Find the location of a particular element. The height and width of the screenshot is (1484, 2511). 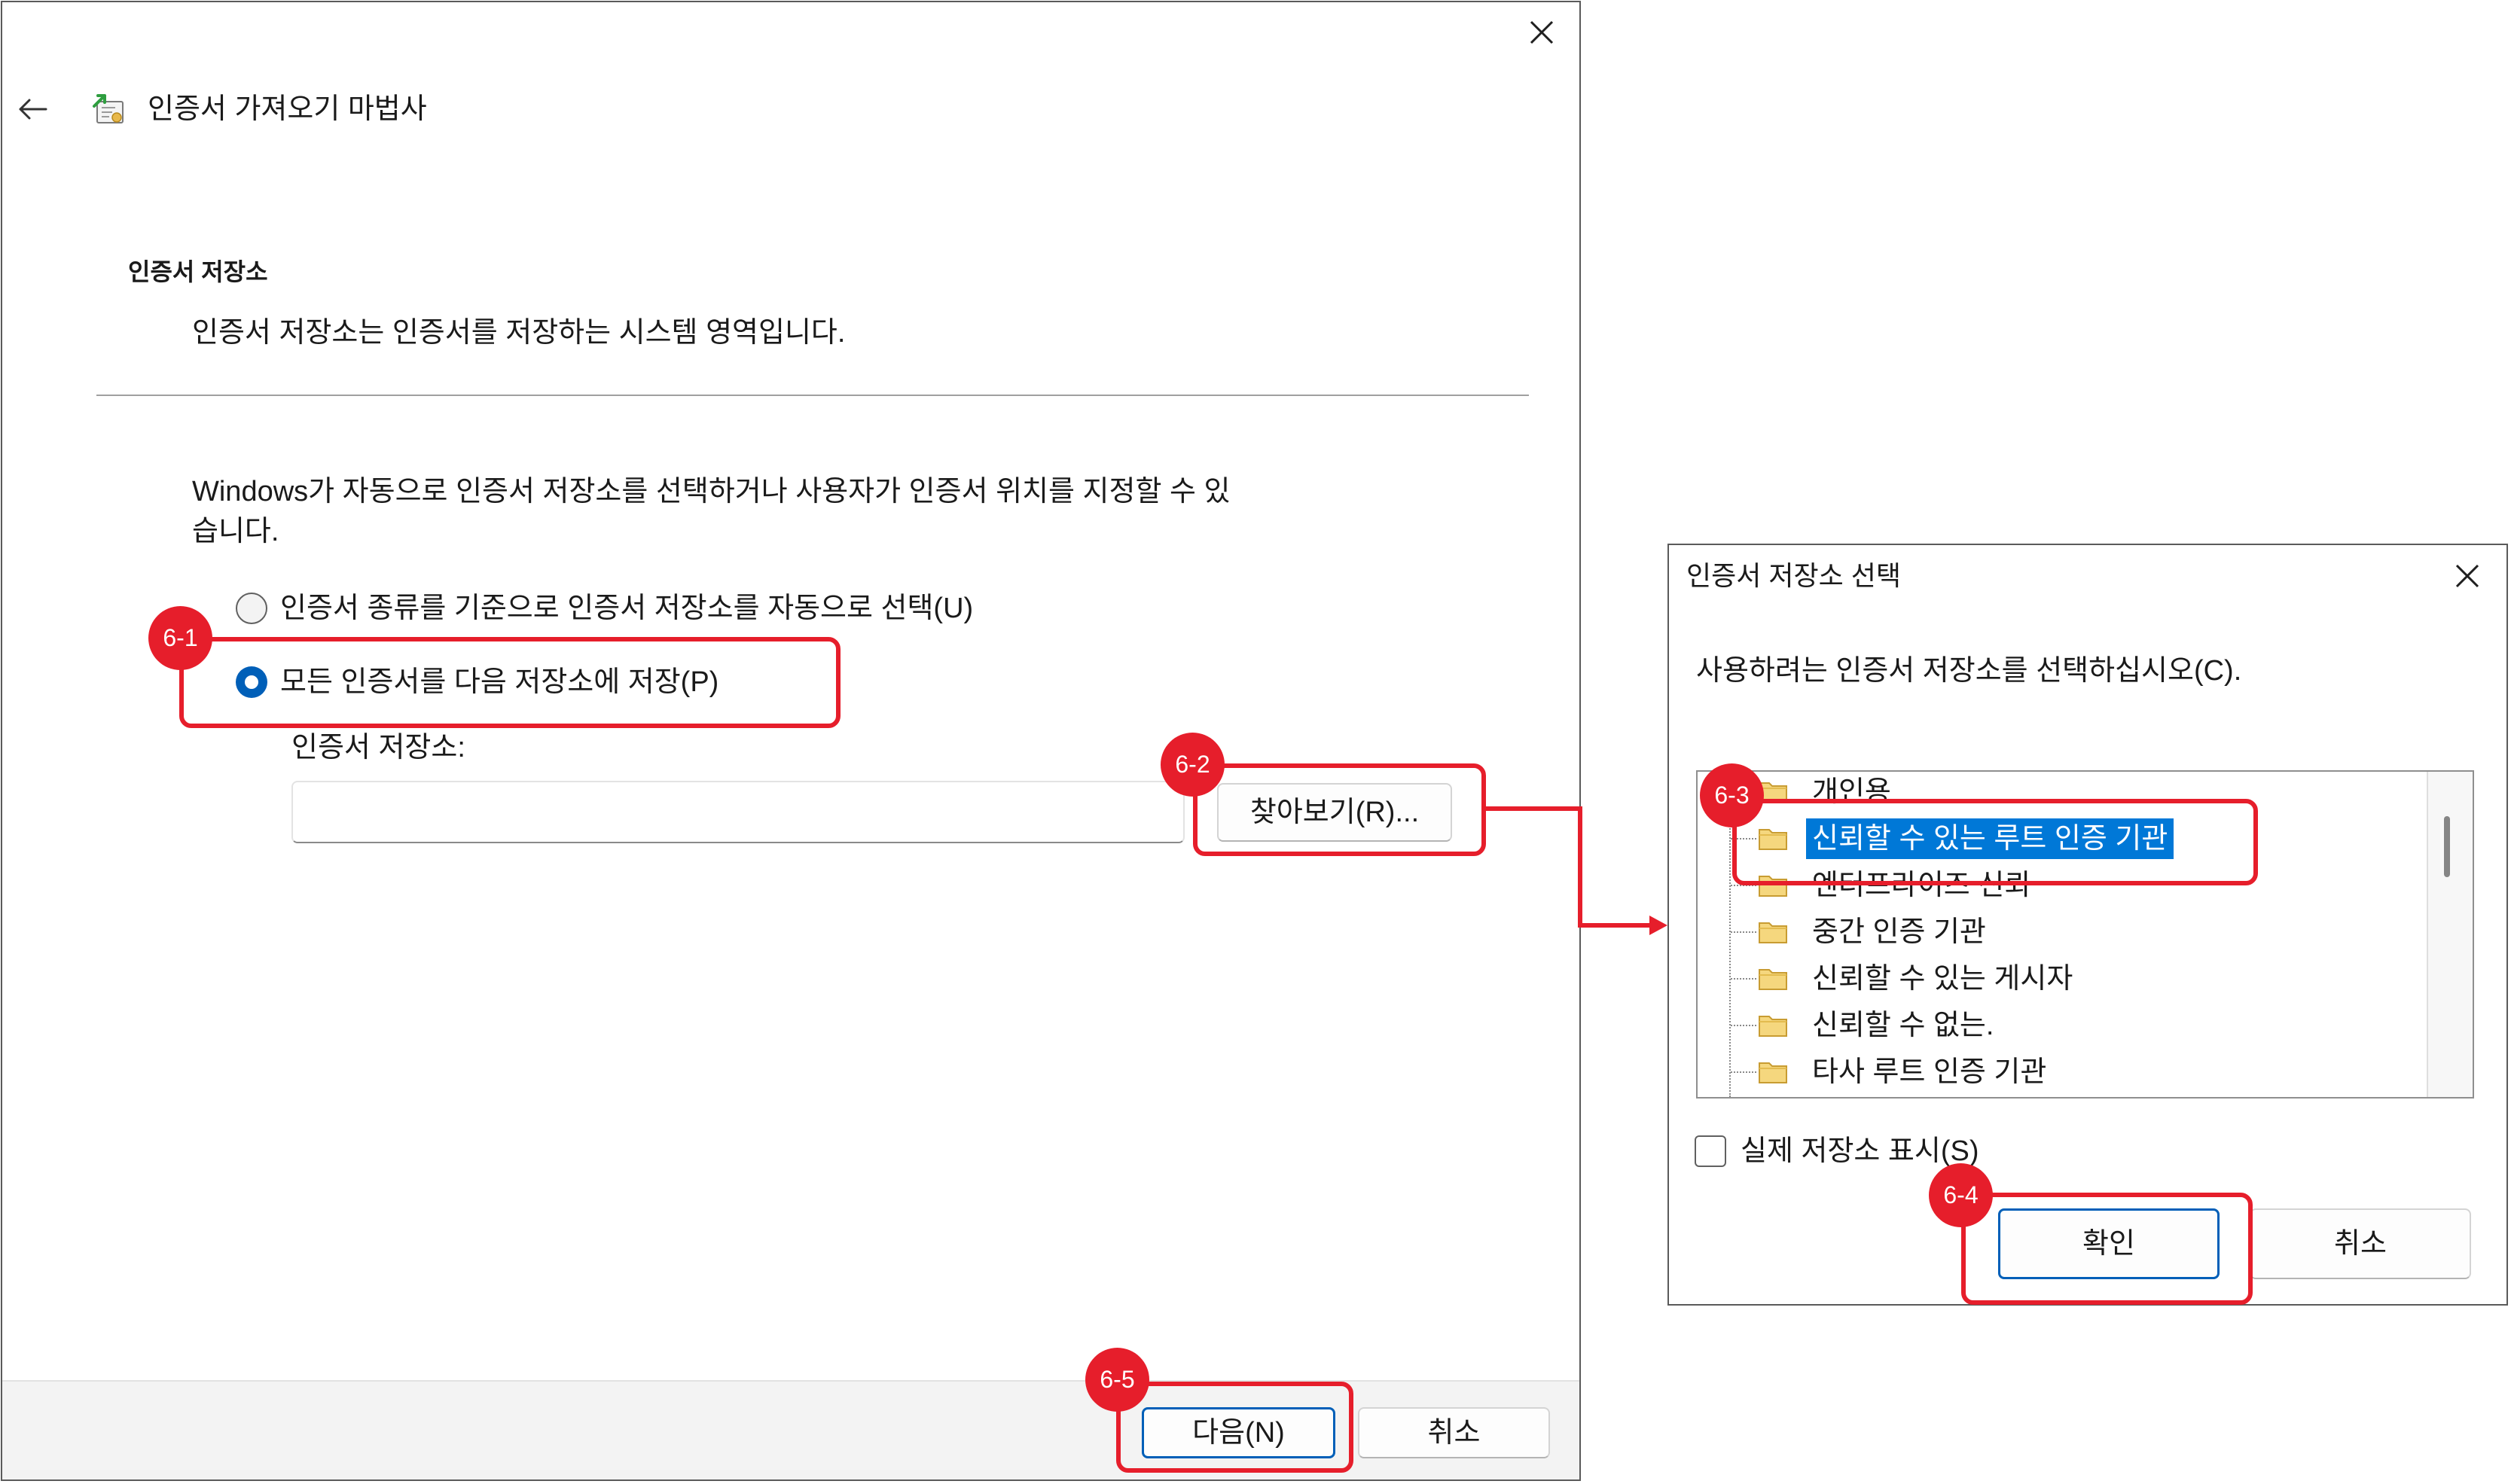

place-in-store-radio is located at coordinates (251, 682).